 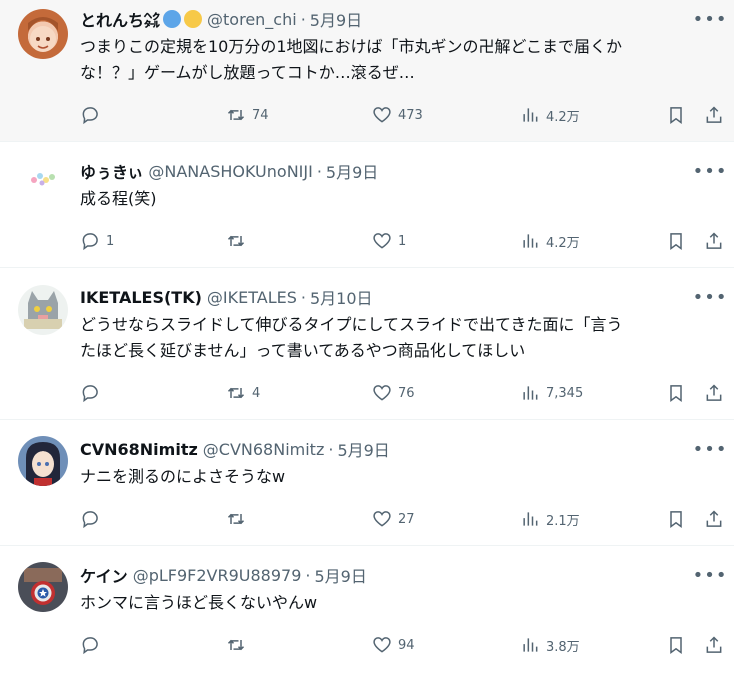 What do you see at coordinates (550, 519) in the screenshot?
I see `views-button: 2.1万` at bounding box center [550, 519].